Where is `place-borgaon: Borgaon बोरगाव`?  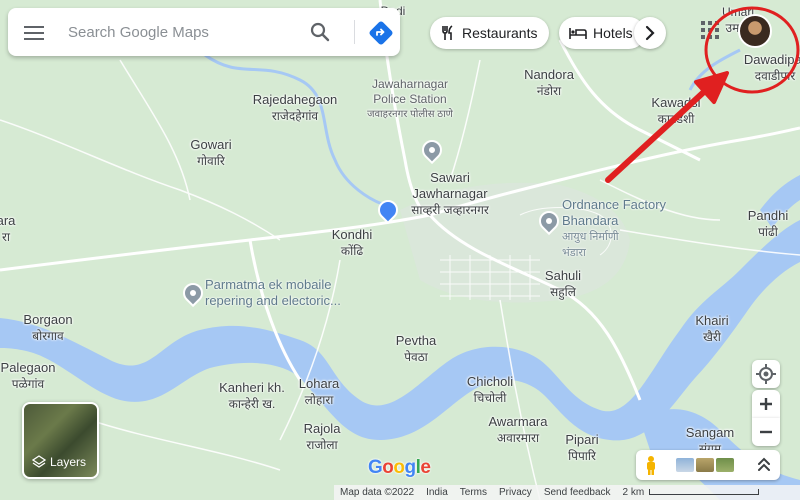 place-borgaon: Borgaon बोरगाव is located at coordinates (47, 328).